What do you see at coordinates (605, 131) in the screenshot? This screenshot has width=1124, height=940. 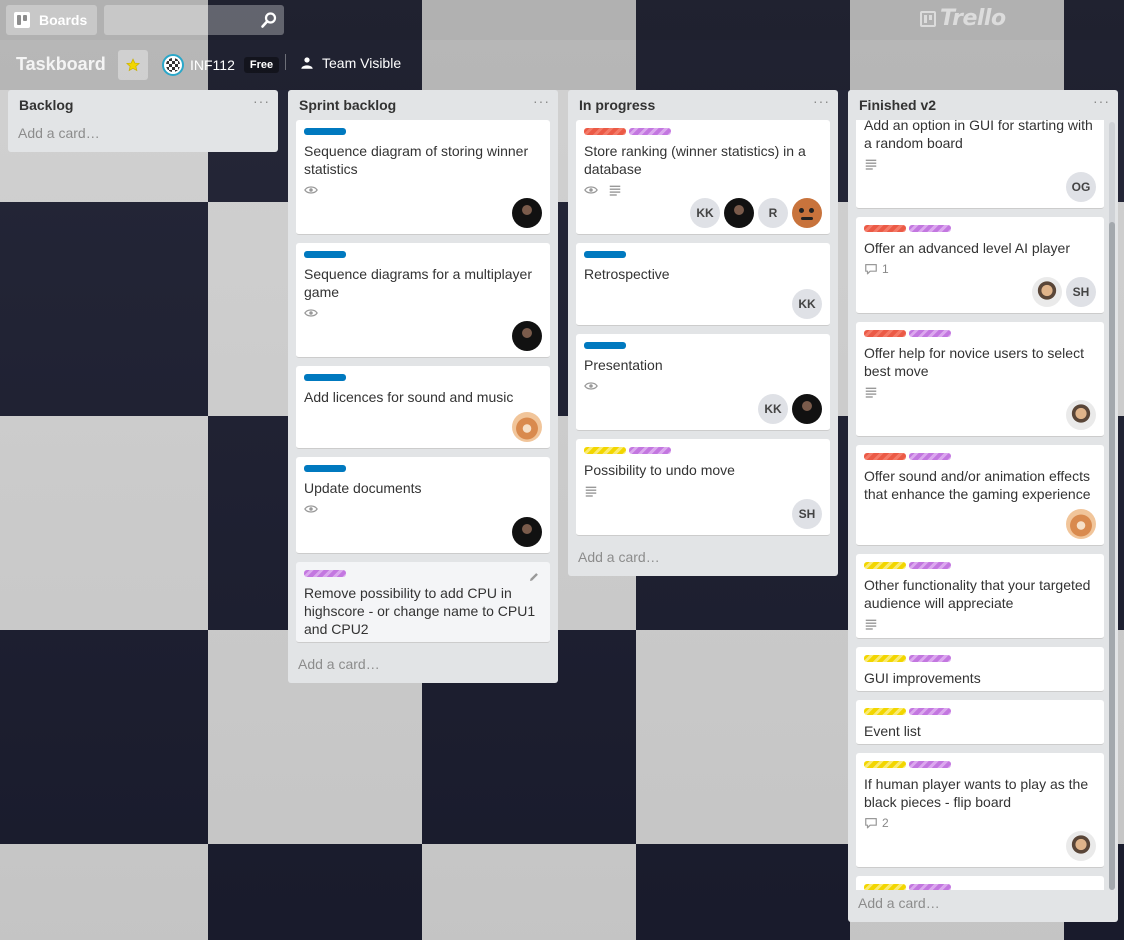 I see `label-red` at bounding box center [605, 131].